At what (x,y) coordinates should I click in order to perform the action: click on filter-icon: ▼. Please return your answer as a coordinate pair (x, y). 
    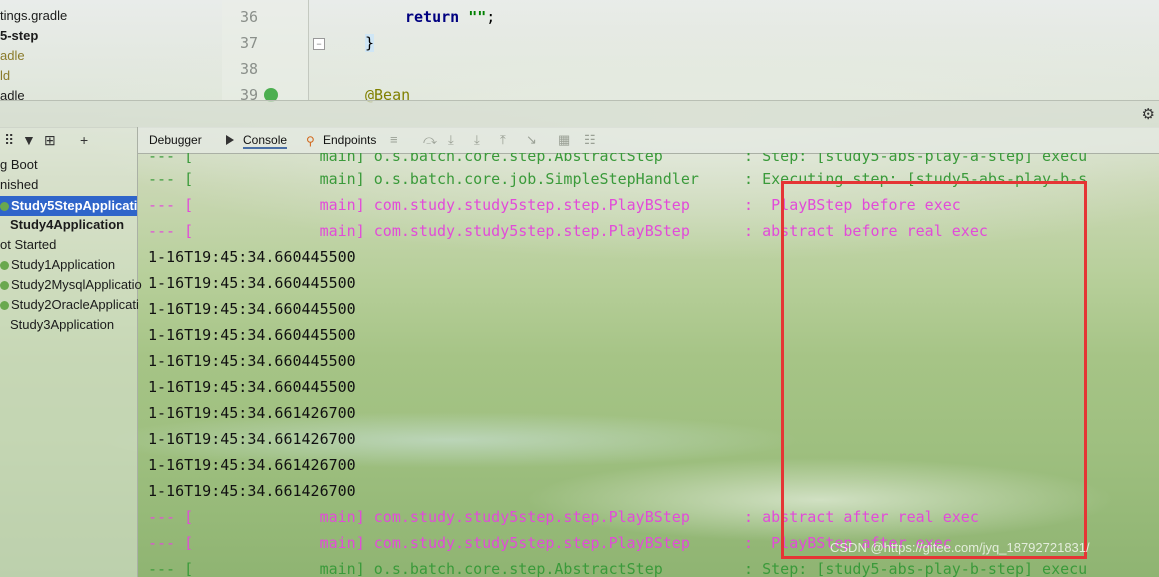
    Looking at the image, I should click on (29, 140).